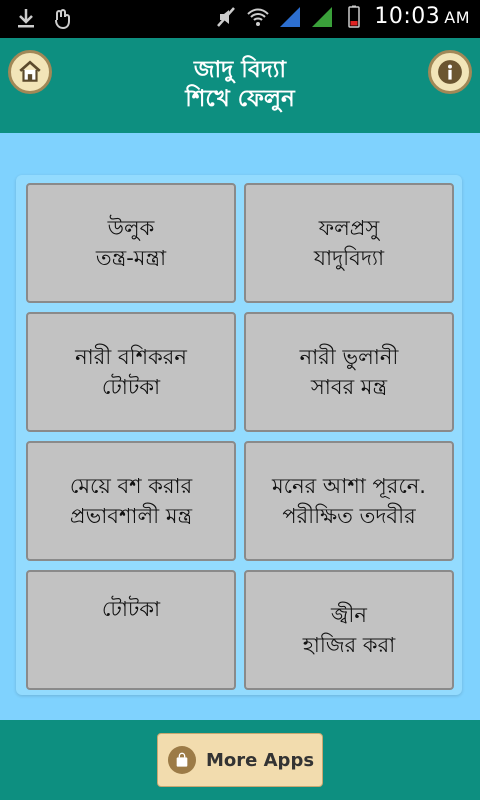 This screenshot has width=480, height=800. I want to click on shopping-bag-icon, so click(182, 760).